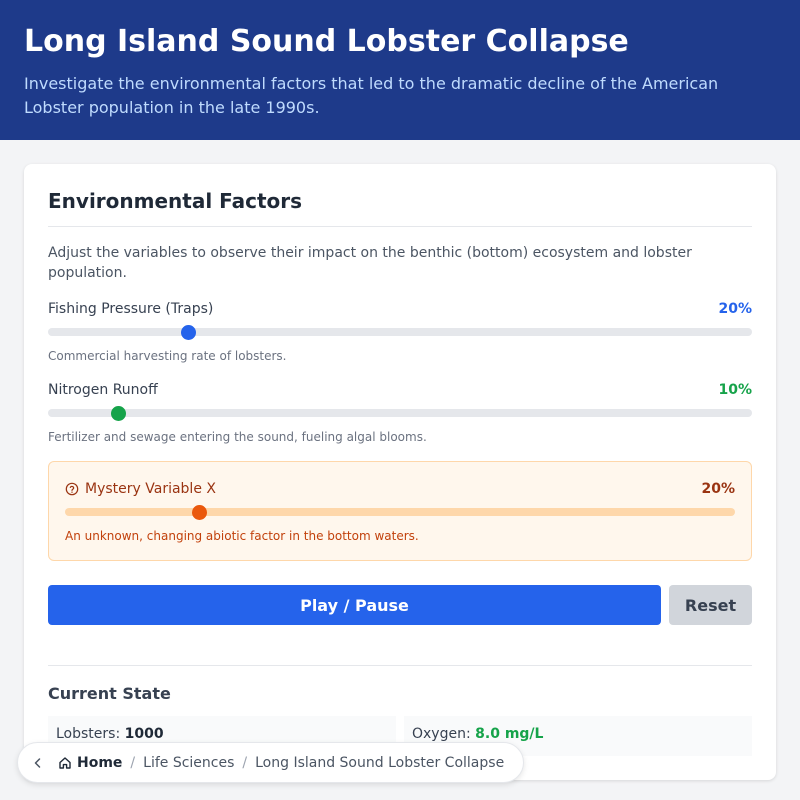  What do you see at coordinates (400, 207) in the screenshot?
I see `panel-title: Environmental Factors` at bounding box center [400, 207].